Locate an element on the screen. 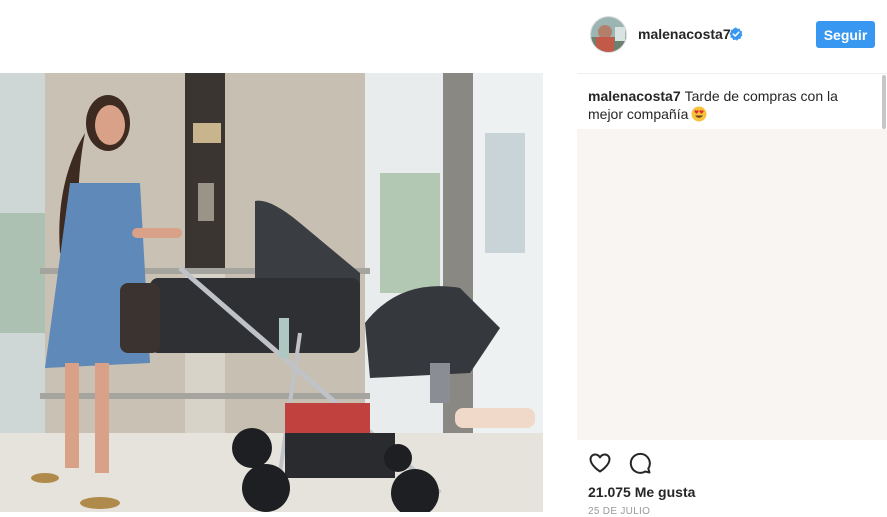 This screenshot has width=887, height=517. verified-badge-icon is located at coordinates (736, 34).